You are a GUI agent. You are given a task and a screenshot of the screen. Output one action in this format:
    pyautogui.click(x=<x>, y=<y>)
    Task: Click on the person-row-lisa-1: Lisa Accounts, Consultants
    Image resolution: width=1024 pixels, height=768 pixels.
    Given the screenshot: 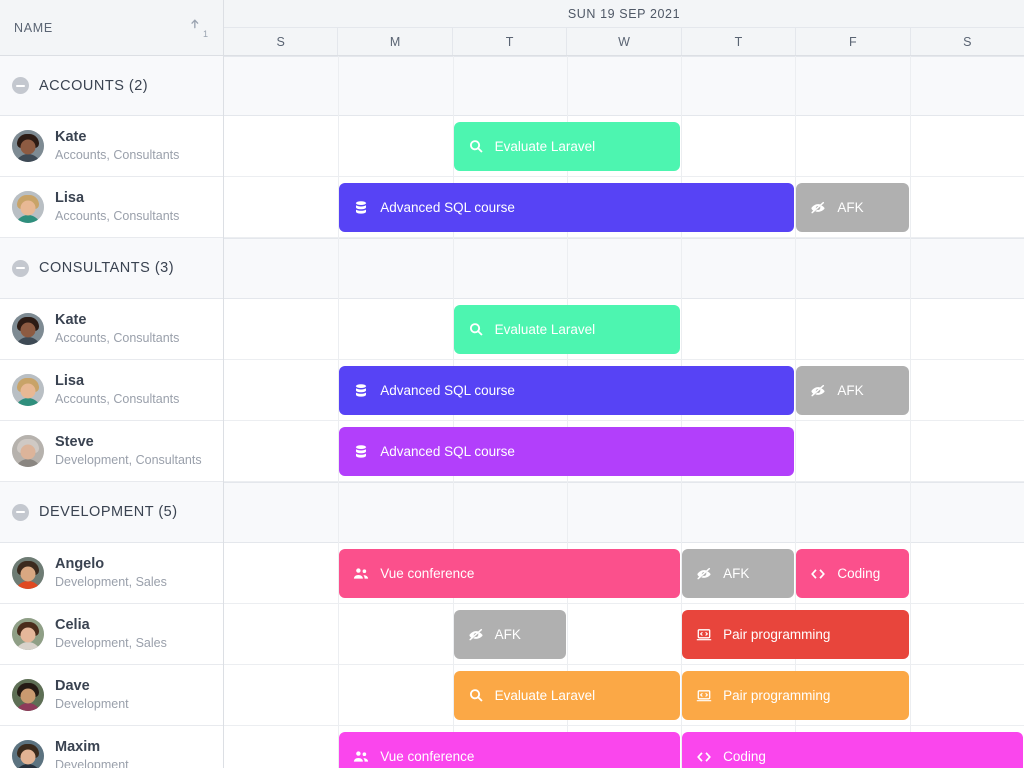 What is the action you would take?
    pyautogui.click(x=111, y=207)
    